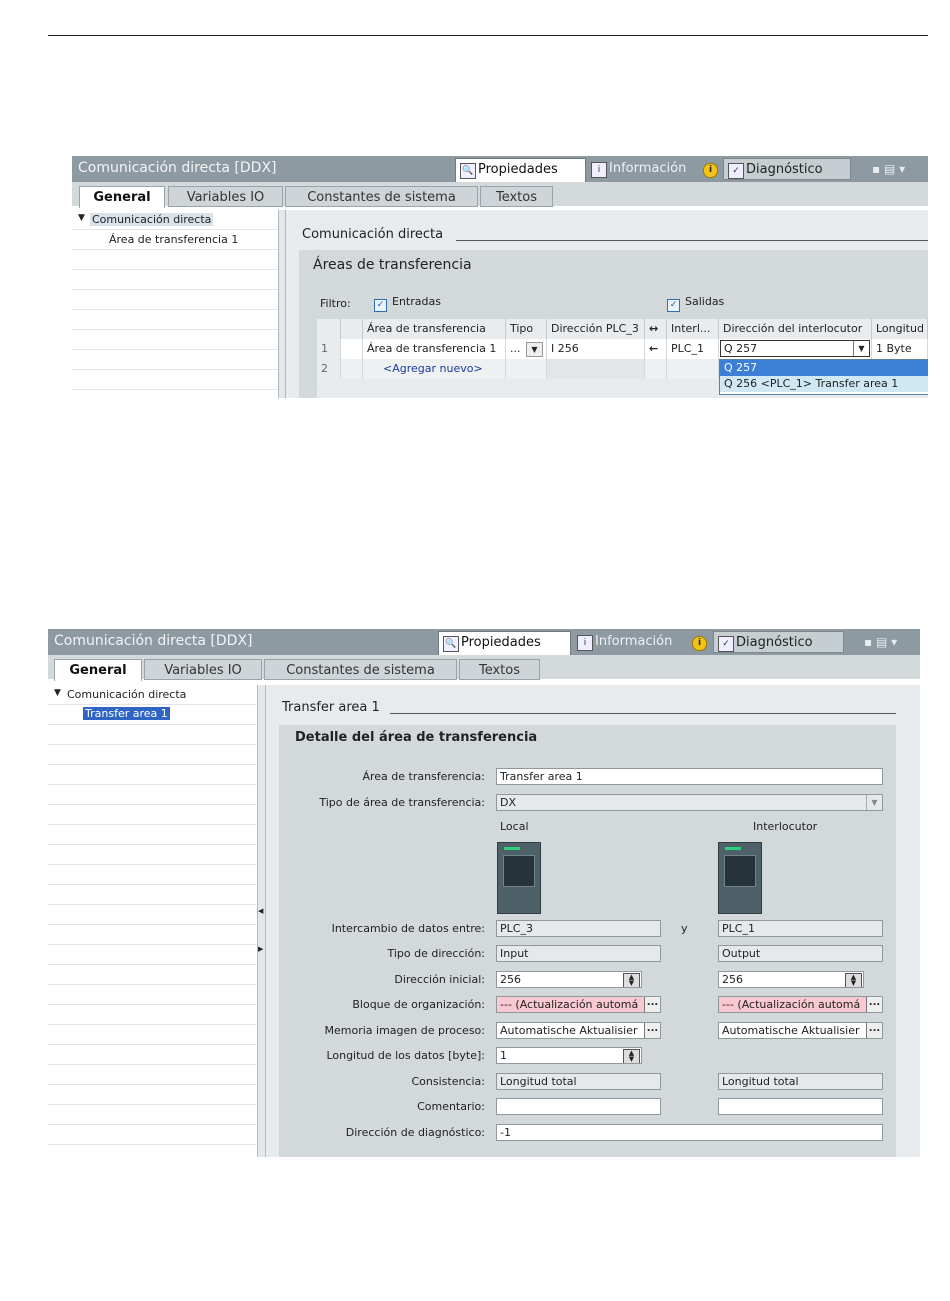  Describe the element at coordinates (373, 234) in the screenshot. I see `section-title: Comunicación directa` at that location.